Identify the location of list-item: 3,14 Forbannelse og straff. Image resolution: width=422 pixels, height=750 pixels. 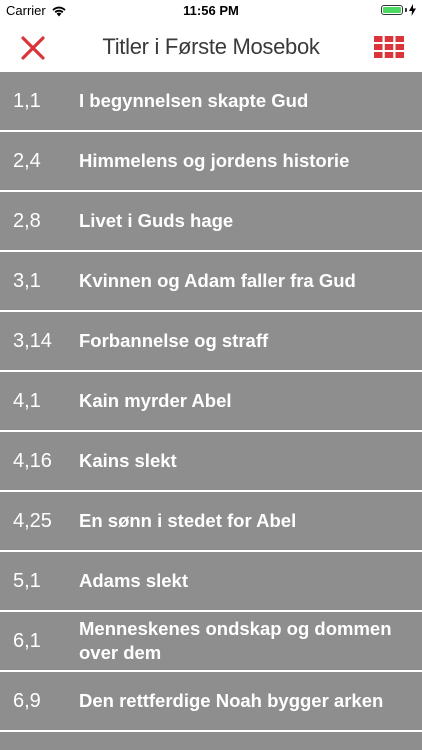
(211, 342).